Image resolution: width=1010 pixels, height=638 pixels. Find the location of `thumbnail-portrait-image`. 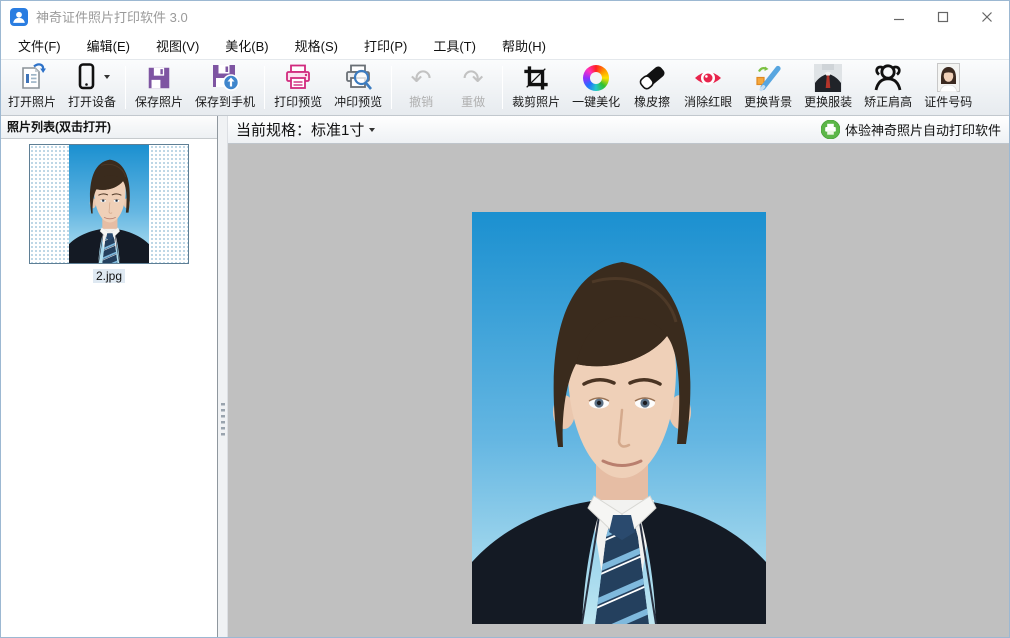

thumbnail-portrait-image is located at coordinates (109, 204).